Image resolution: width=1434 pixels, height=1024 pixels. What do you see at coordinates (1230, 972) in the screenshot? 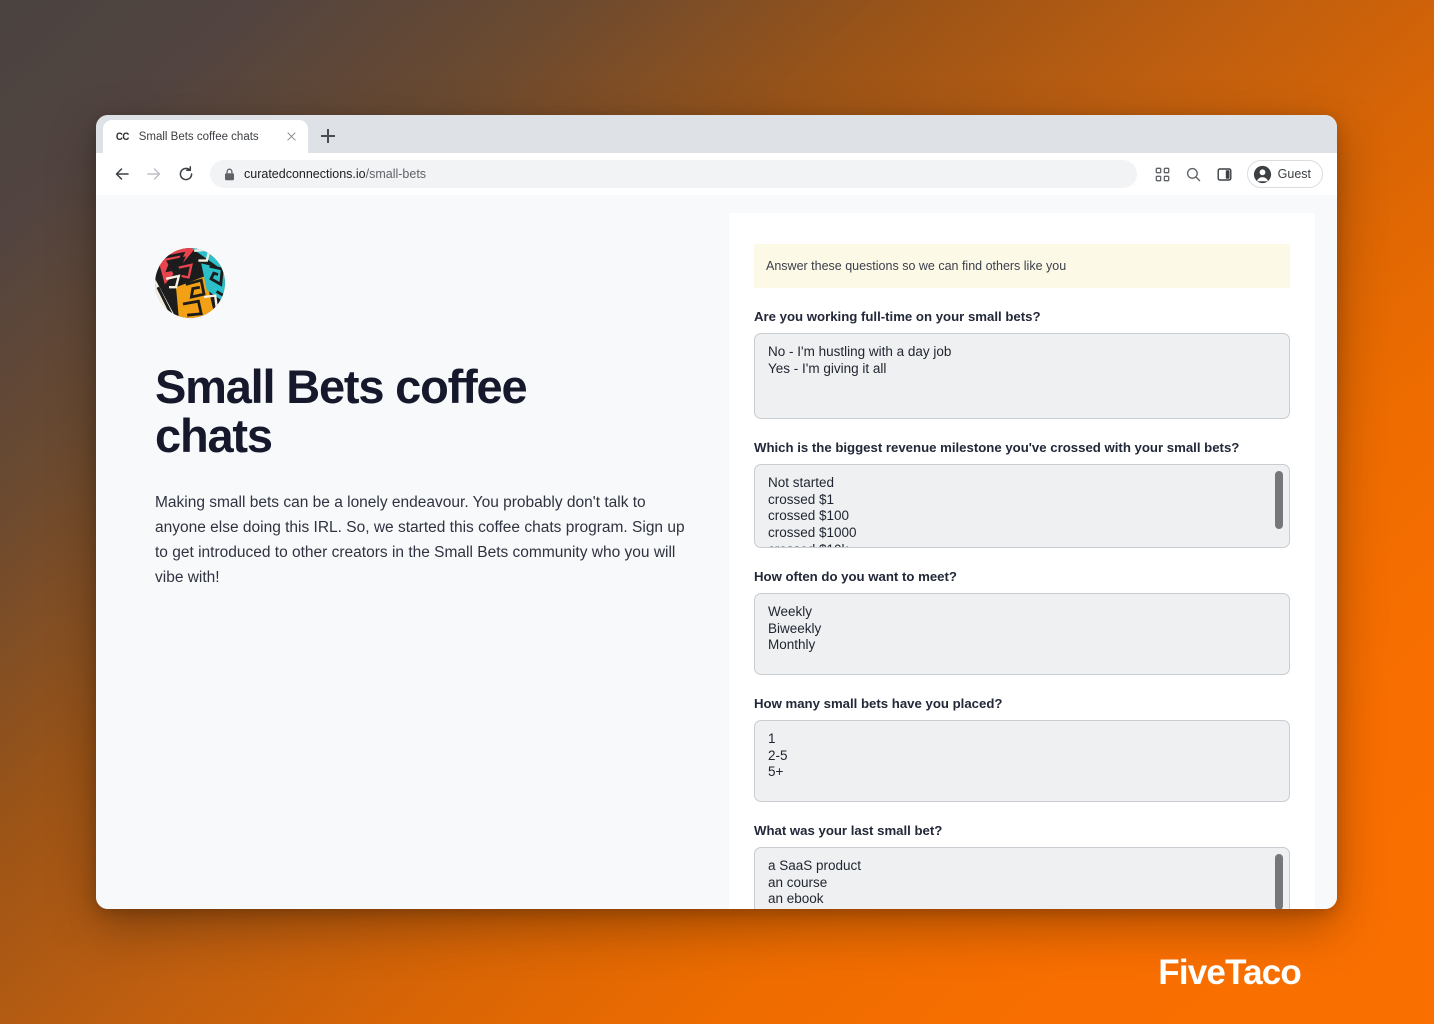
I see `fivetaco-watermark: FiveTaco` at bounding box center [1230, 972].